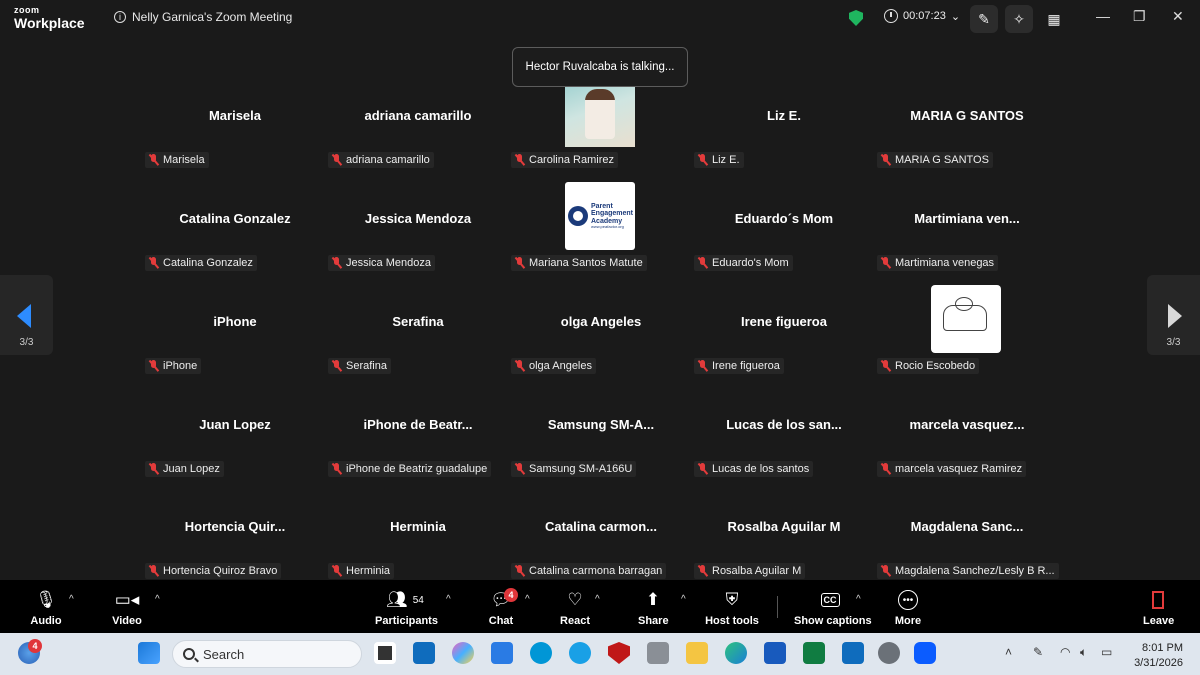 This screenshot has height=675, width=1200. Describe the element at coordinates (235, 242) in the screenshot. I see `participant-tile: Catalina Gonzalez Catalina Gonzalez` at that location.